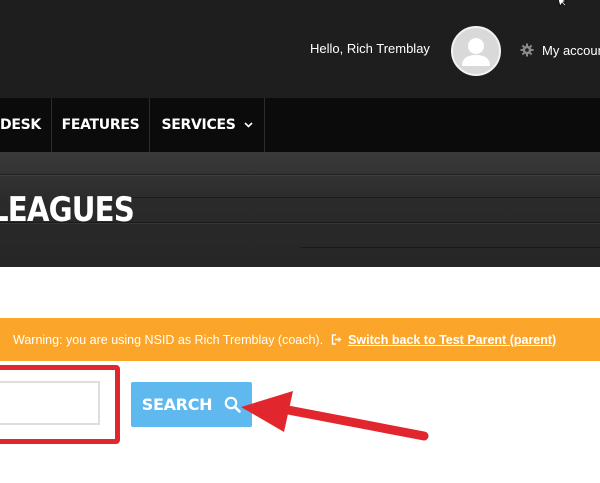 This screenshot has width=600, height=483. Describe the element at coordinates (452, 339) in the screenshot. I see `switch-back-label: Switch back to Test Parent (parent)` at that location.